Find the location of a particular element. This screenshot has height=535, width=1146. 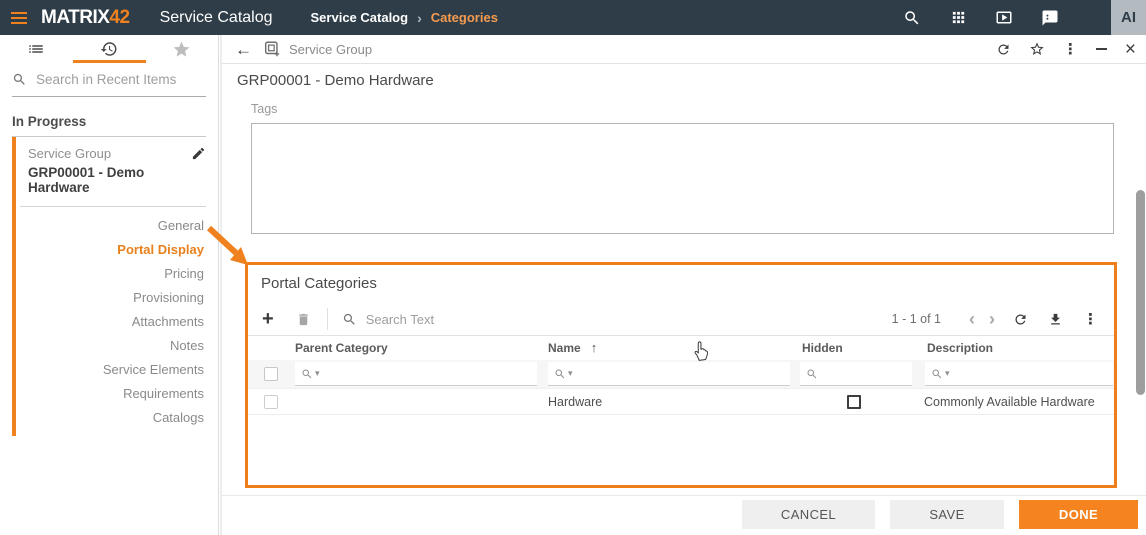

sidebar-item-requirements: Requirements is located at coordinates (117, 394).